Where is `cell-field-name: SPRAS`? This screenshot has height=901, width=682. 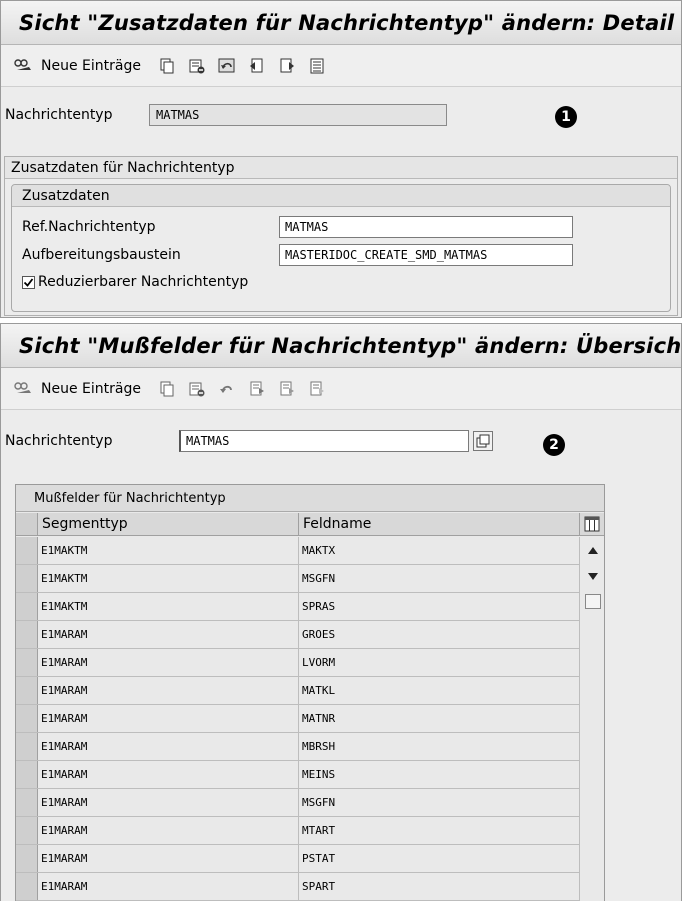
cell-field-name: SPRAS is located at coordinates (439, 606).